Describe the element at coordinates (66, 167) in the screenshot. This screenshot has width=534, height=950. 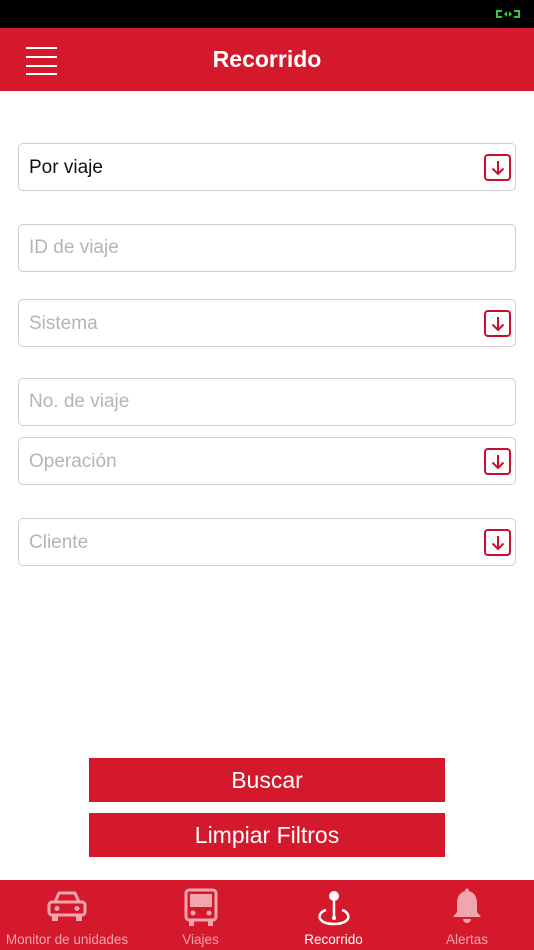
I see `filter-type-value: Por viaje` at that location.